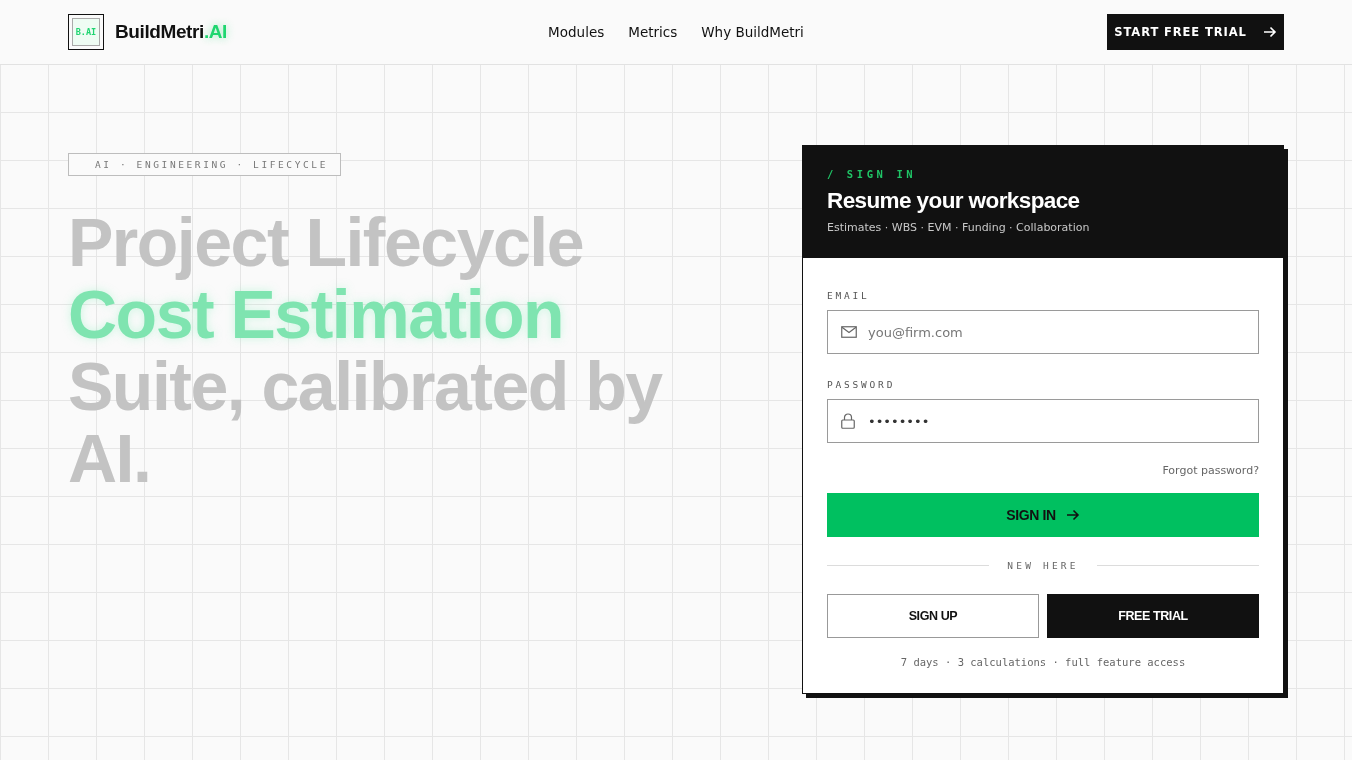 This screenshot has height=760, width=1352. I want to click on start-free-trial-button: START FREE TRIAL, so click(1195, 32).